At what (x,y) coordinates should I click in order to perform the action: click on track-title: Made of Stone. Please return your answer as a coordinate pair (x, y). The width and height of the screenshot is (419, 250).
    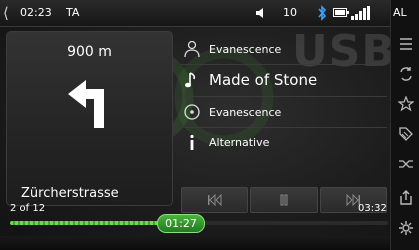
    Looking at the image, I should click on (263, 80).